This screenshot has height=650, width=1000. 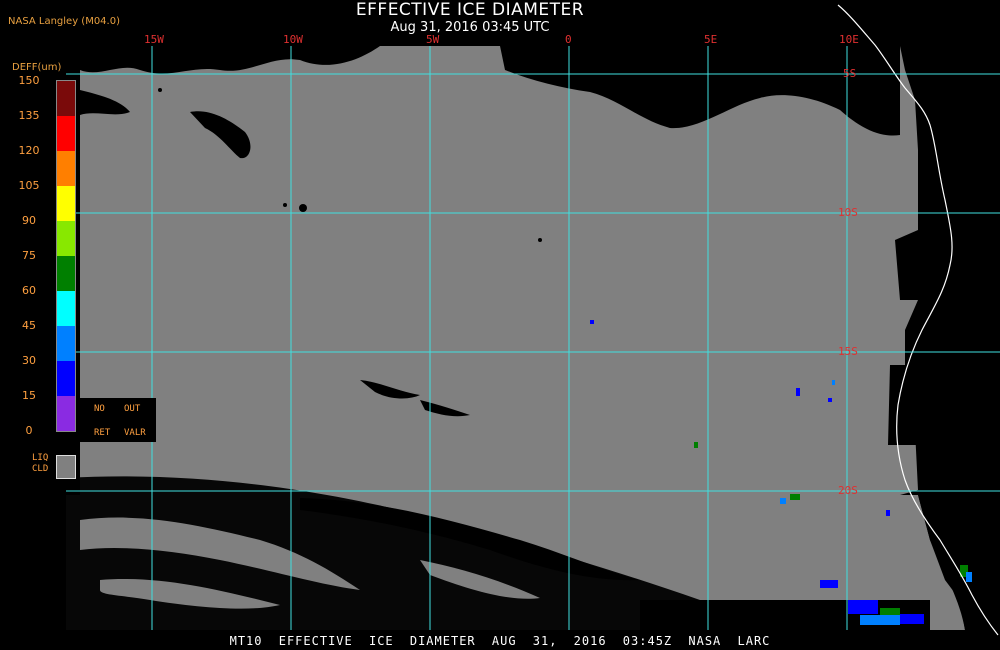 I want to click on lon-label-10w: 10W, so click(x=293, y=39).